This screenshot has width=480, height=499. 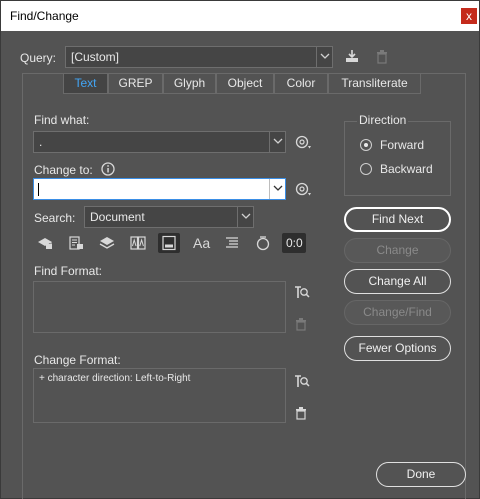 I want to click on forward-radio, so click(x=366, y=145).